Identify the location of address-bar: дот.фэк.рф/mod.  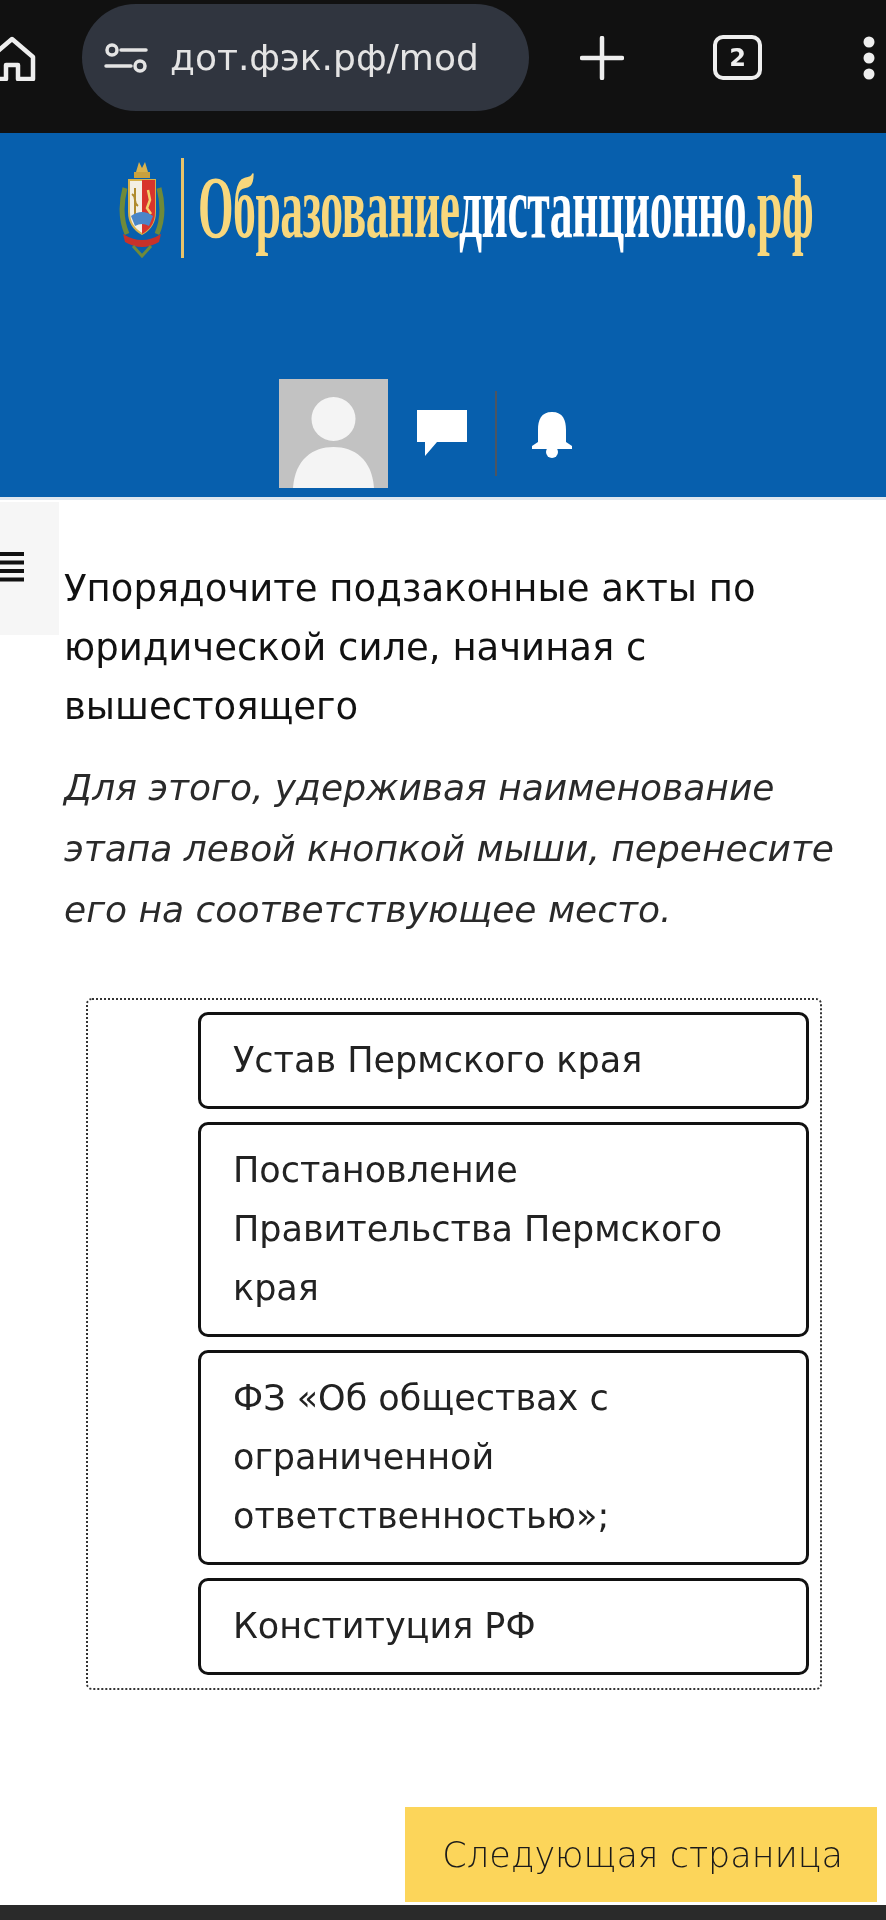
(305, 57).